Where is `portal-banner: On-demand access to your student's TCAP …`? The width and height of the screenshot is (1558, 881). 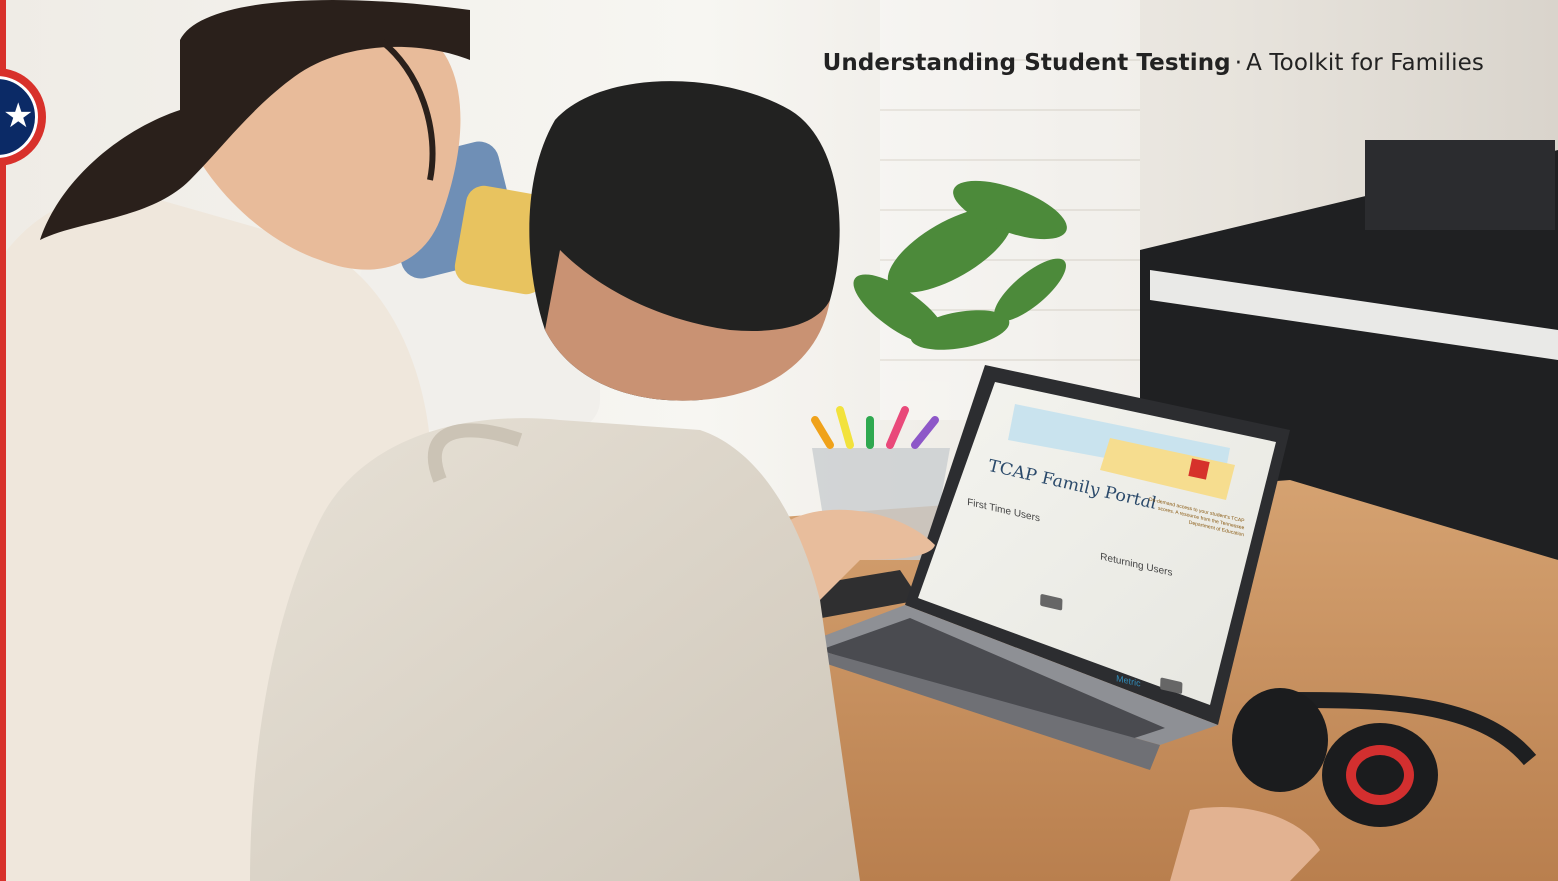
portal-banner: On-demand access to your student's TCAP … is located at coordinates (1196, 517).